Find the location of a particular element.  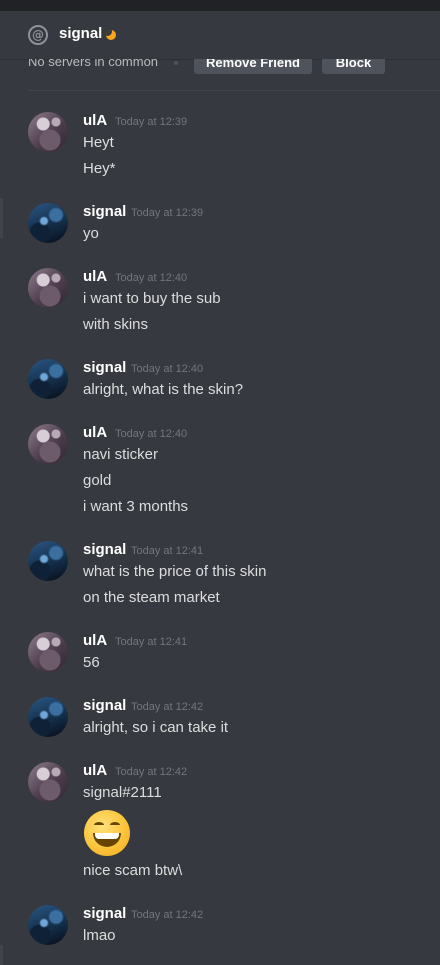

message-text: nice scam btw\ is located at coordinates (133, 870).